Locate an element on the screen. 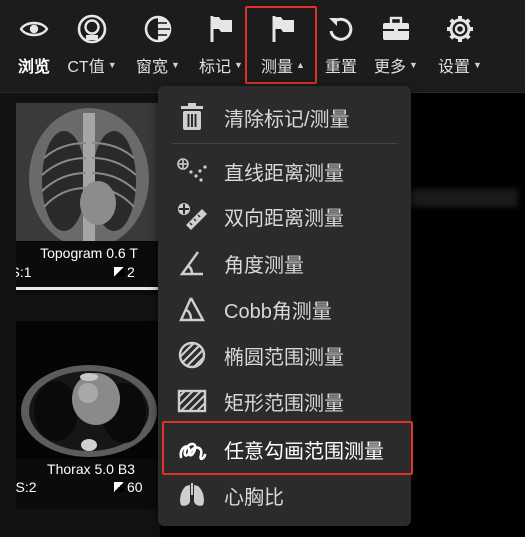 Image resolution: width=525 pixels, height=537 pixels. angle-icon is located at coordinates (192, 263).